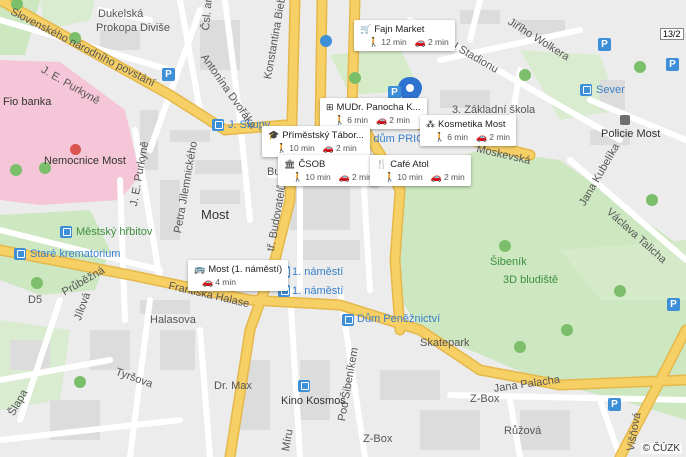 This screenshot has height=457, width=686. I want to click on road-number-badge: 13/2, so click(672, 34).